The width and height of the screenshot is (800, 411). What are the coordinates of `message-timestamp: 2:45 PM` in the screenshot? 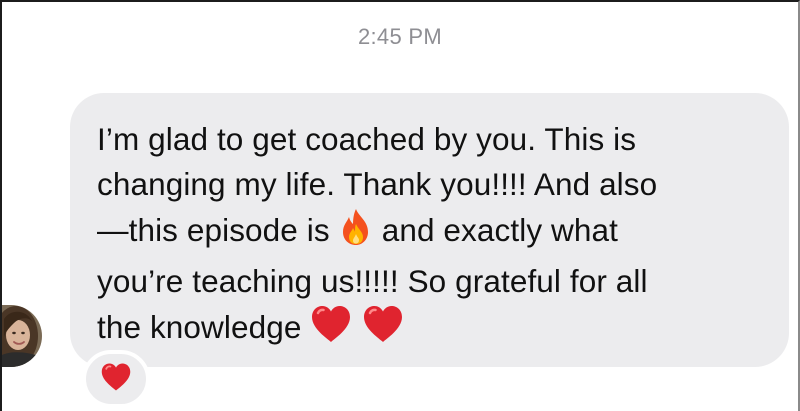 It's located at (400, 36).